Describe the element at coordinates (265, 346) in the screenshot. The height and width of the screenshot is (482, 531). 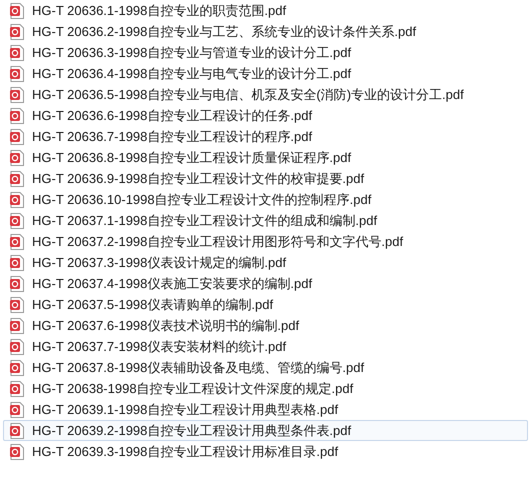
I see `file-item: HG-T 20637.7-1998仪表安装材料的统计.pdf` at that location.